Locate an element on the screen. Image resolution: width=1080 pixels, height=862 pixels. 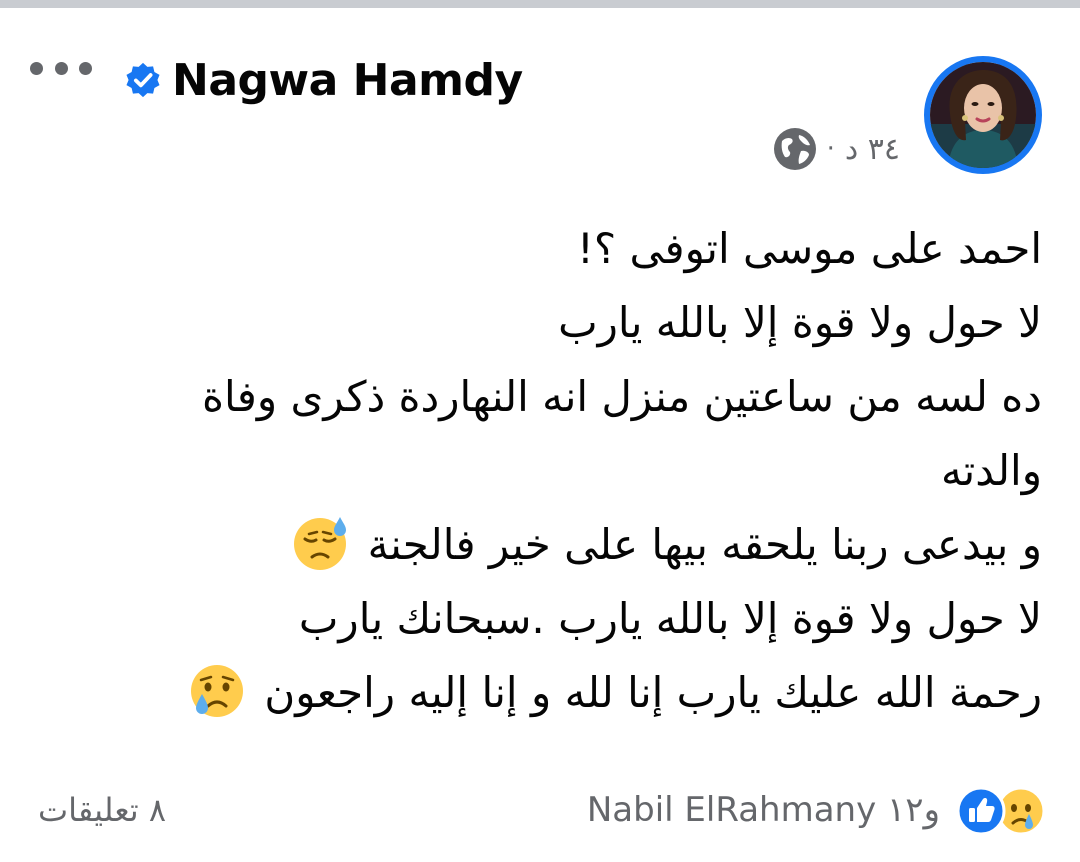
post-line: لا حول ولا قوة إلا بالله يارب is located at coordinates (800, 322).